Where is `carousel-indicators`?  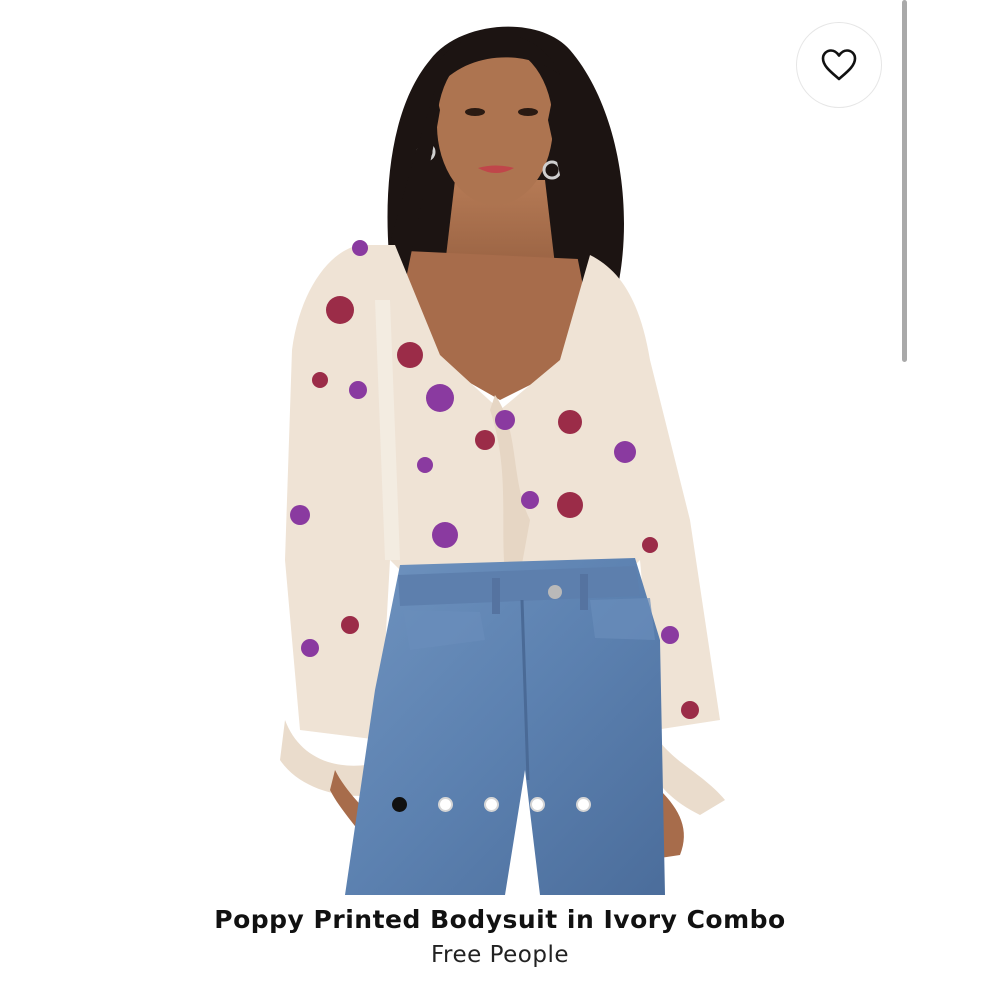
carousel-indicators is located at coordinates (491, 804).